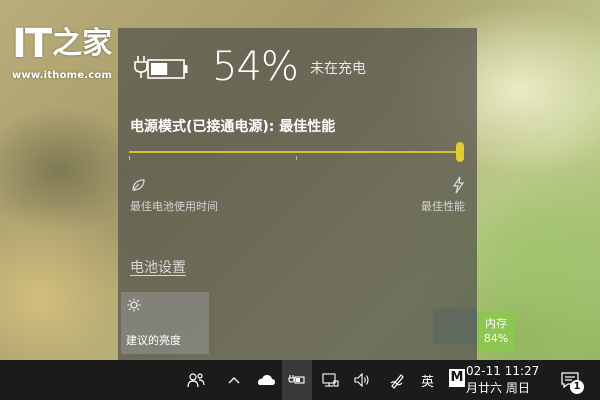 The image size is (600, 400). Describe the element at coordinates (458, 185) in the screenshot. I see `lightning-bolt-icon` at that location.